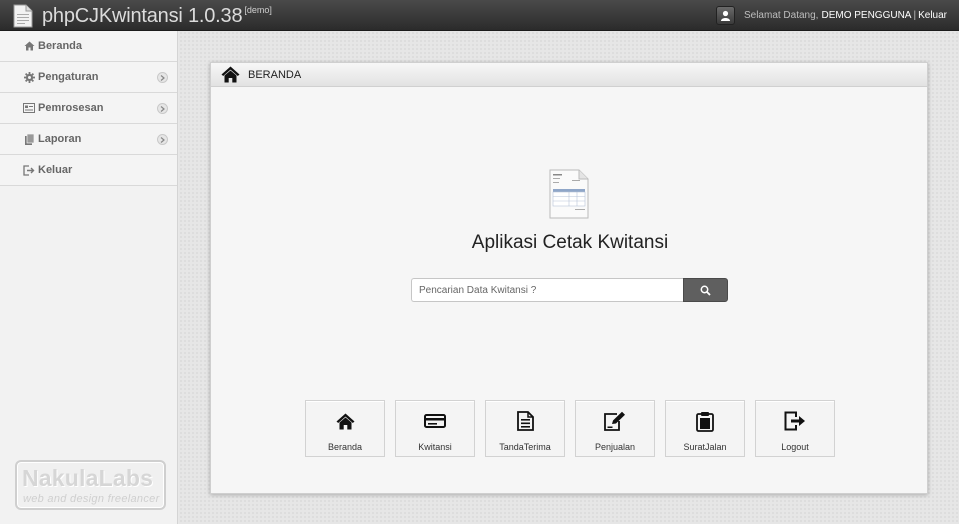  What do you see at coordinates (615, 421) in the screenshot?
I see `edit-icon` at bounding box center [615, 421].